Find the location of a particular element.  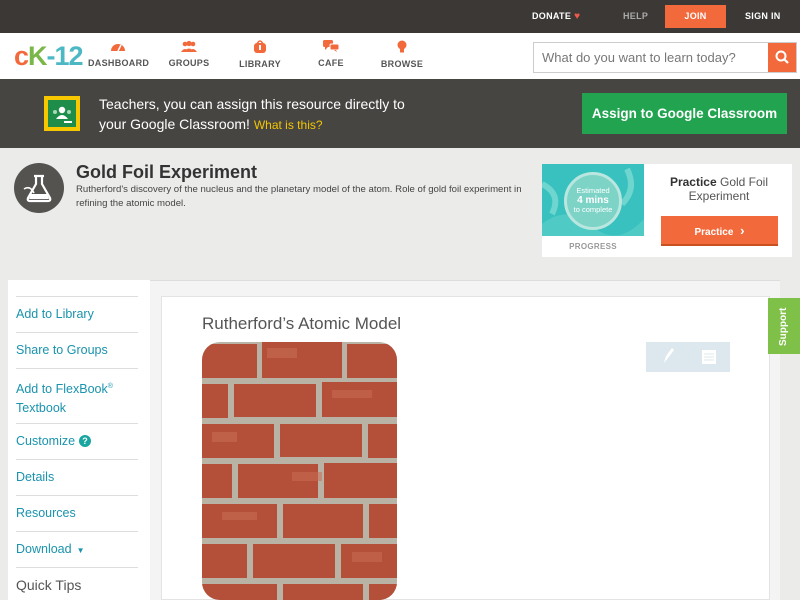

textbook-label: Textbook is located at coordinates (41, 408).